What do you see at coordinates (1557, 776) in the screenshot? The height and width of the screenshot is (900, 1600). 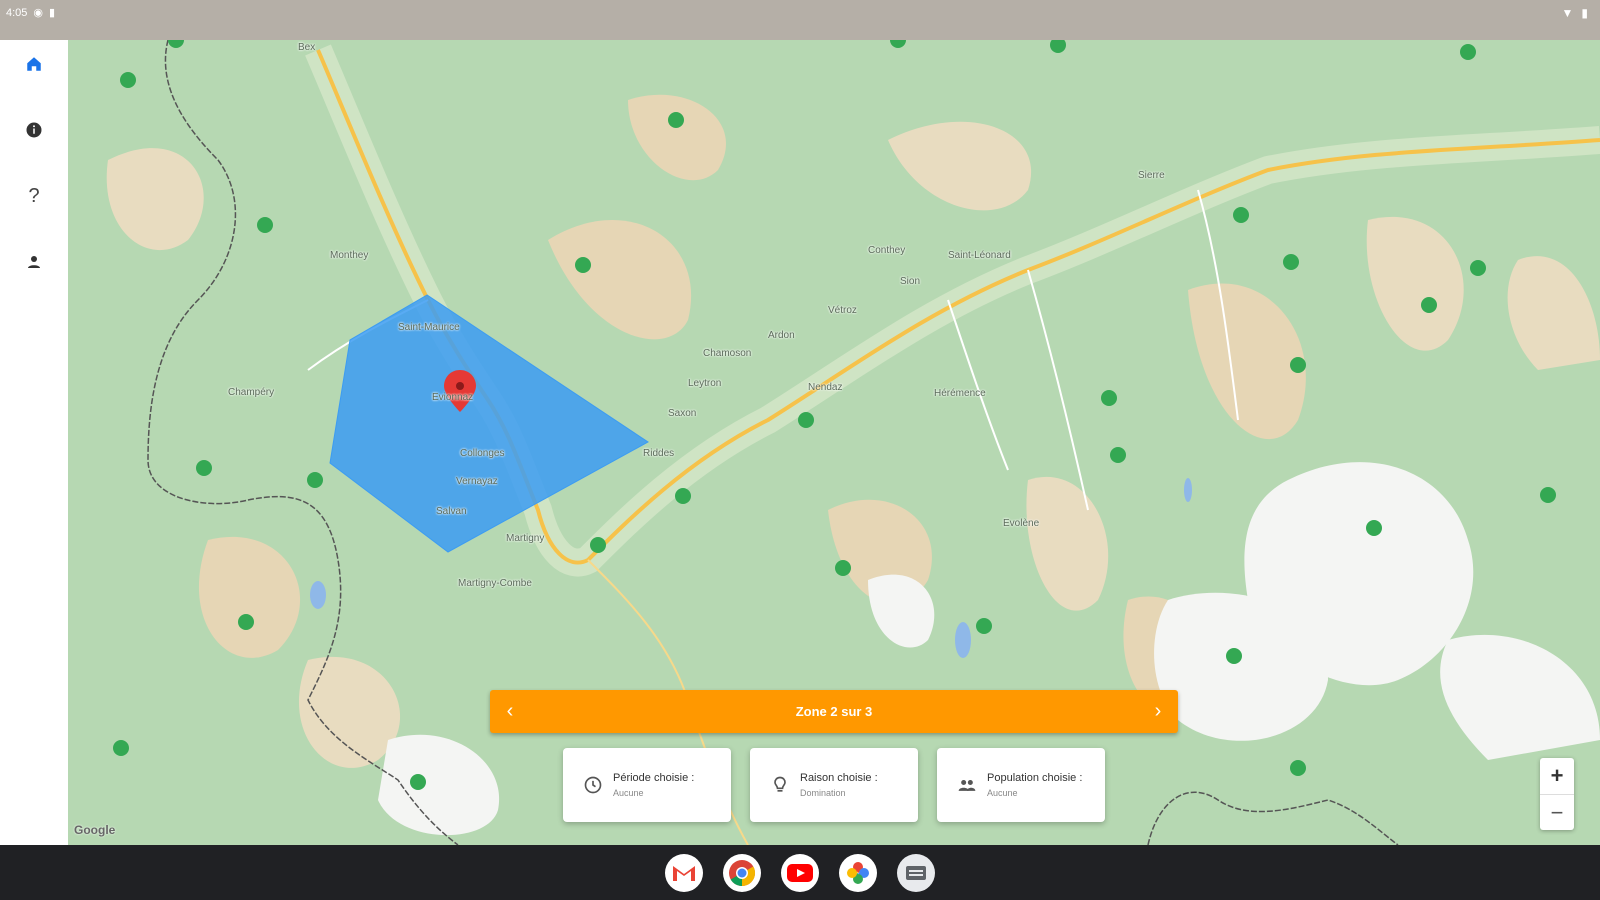 I see `zoom-in-button: +` at bounding box center [1557, 776].